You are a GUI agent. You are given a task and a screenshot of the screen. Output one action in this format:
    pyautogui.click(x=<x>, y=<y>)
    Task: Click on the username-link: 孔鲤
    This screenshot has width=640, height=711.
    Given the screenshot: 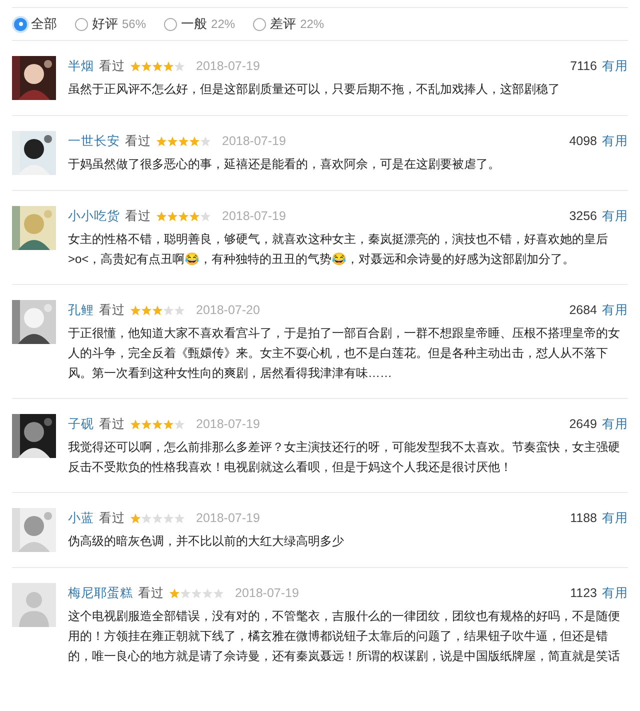 What is the action you would take?
    pyautogui.click(x=81, y=310)
    